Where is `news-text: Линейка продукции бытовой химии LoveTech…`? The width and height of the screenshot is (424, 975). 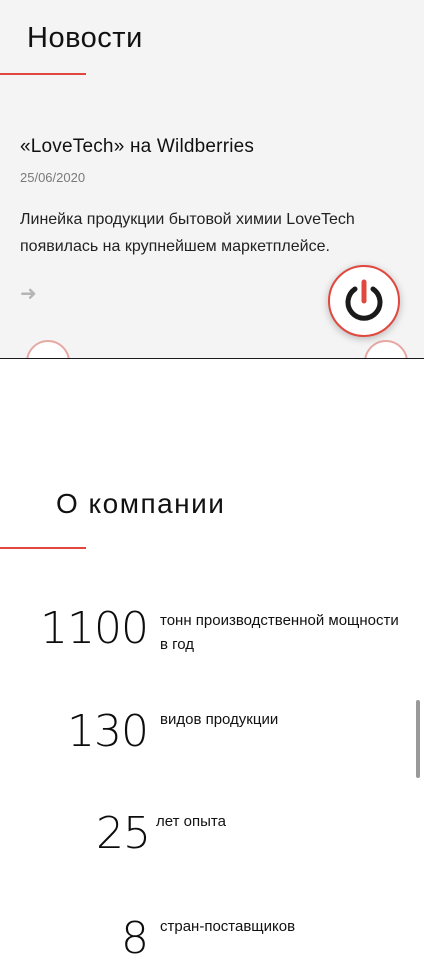
news-text: Линейка продукции бытовой химии LoveTech… is located at coordinates (187, 233).